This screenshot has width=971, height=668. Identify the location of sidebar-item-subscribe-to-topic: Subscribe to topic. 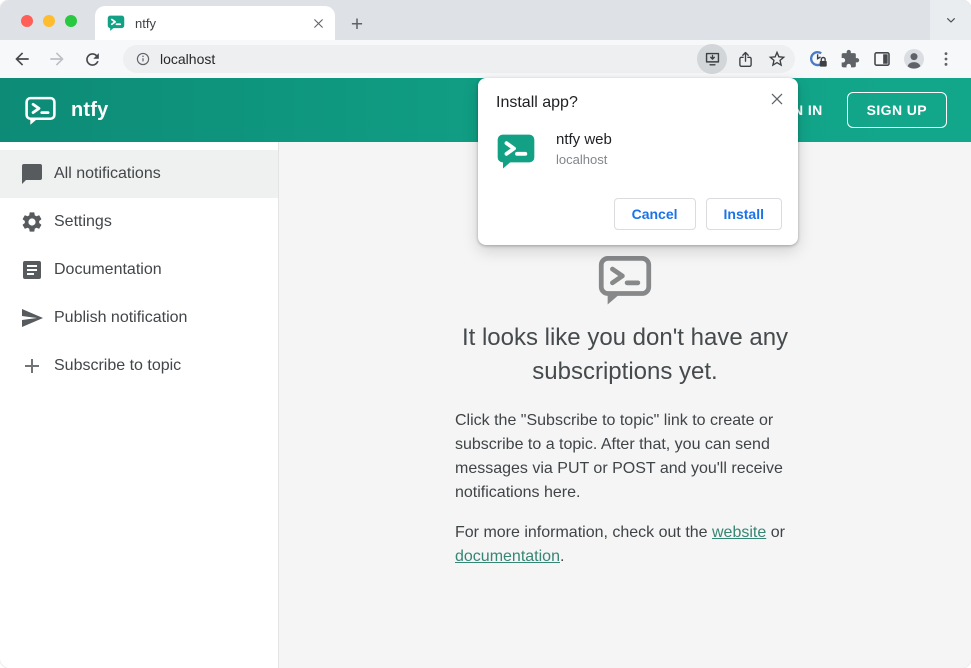
(139, 366).